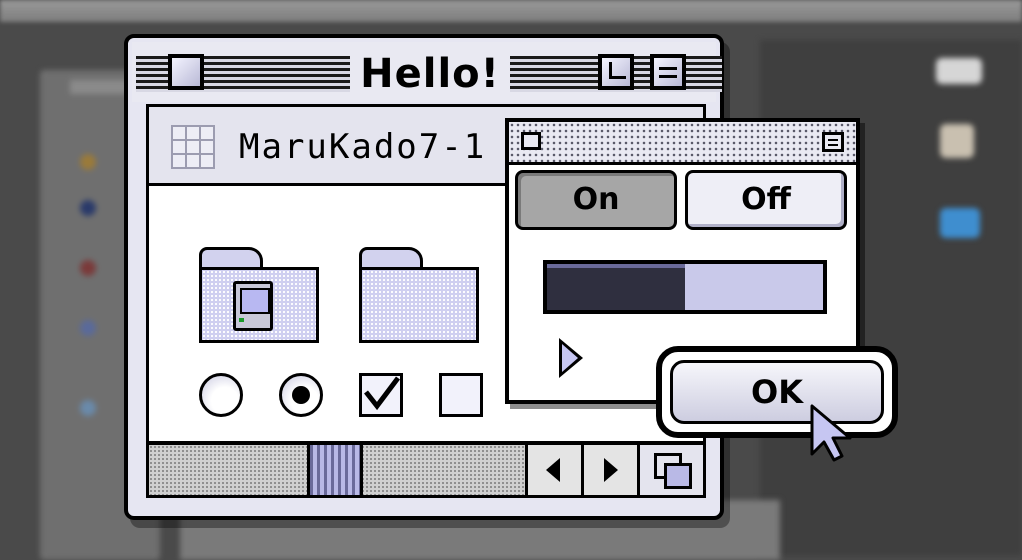  I want to click on default-button-ring: OK, so click(777, 392).